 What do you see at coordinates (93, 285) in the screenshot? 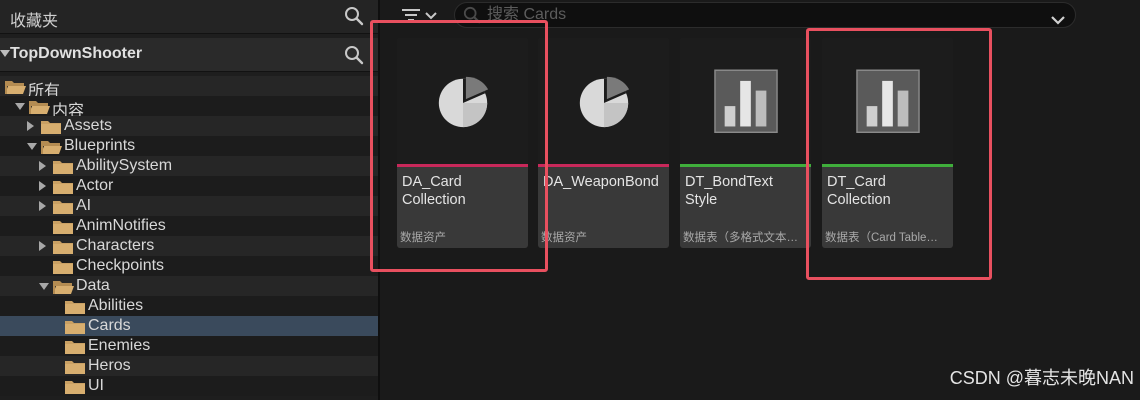
I see `tree-item-label: Data` at bounding box center [93, 285].